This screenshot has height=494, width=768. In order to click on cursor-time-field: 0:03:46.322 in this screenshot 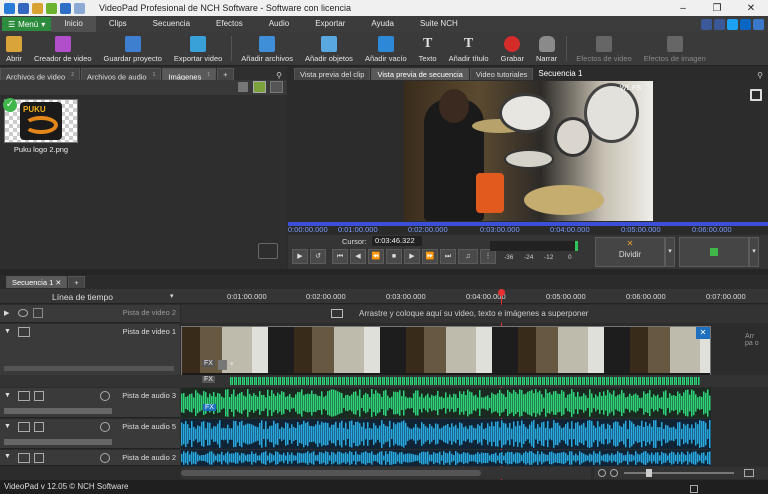, I will do `click(397, 241)`.